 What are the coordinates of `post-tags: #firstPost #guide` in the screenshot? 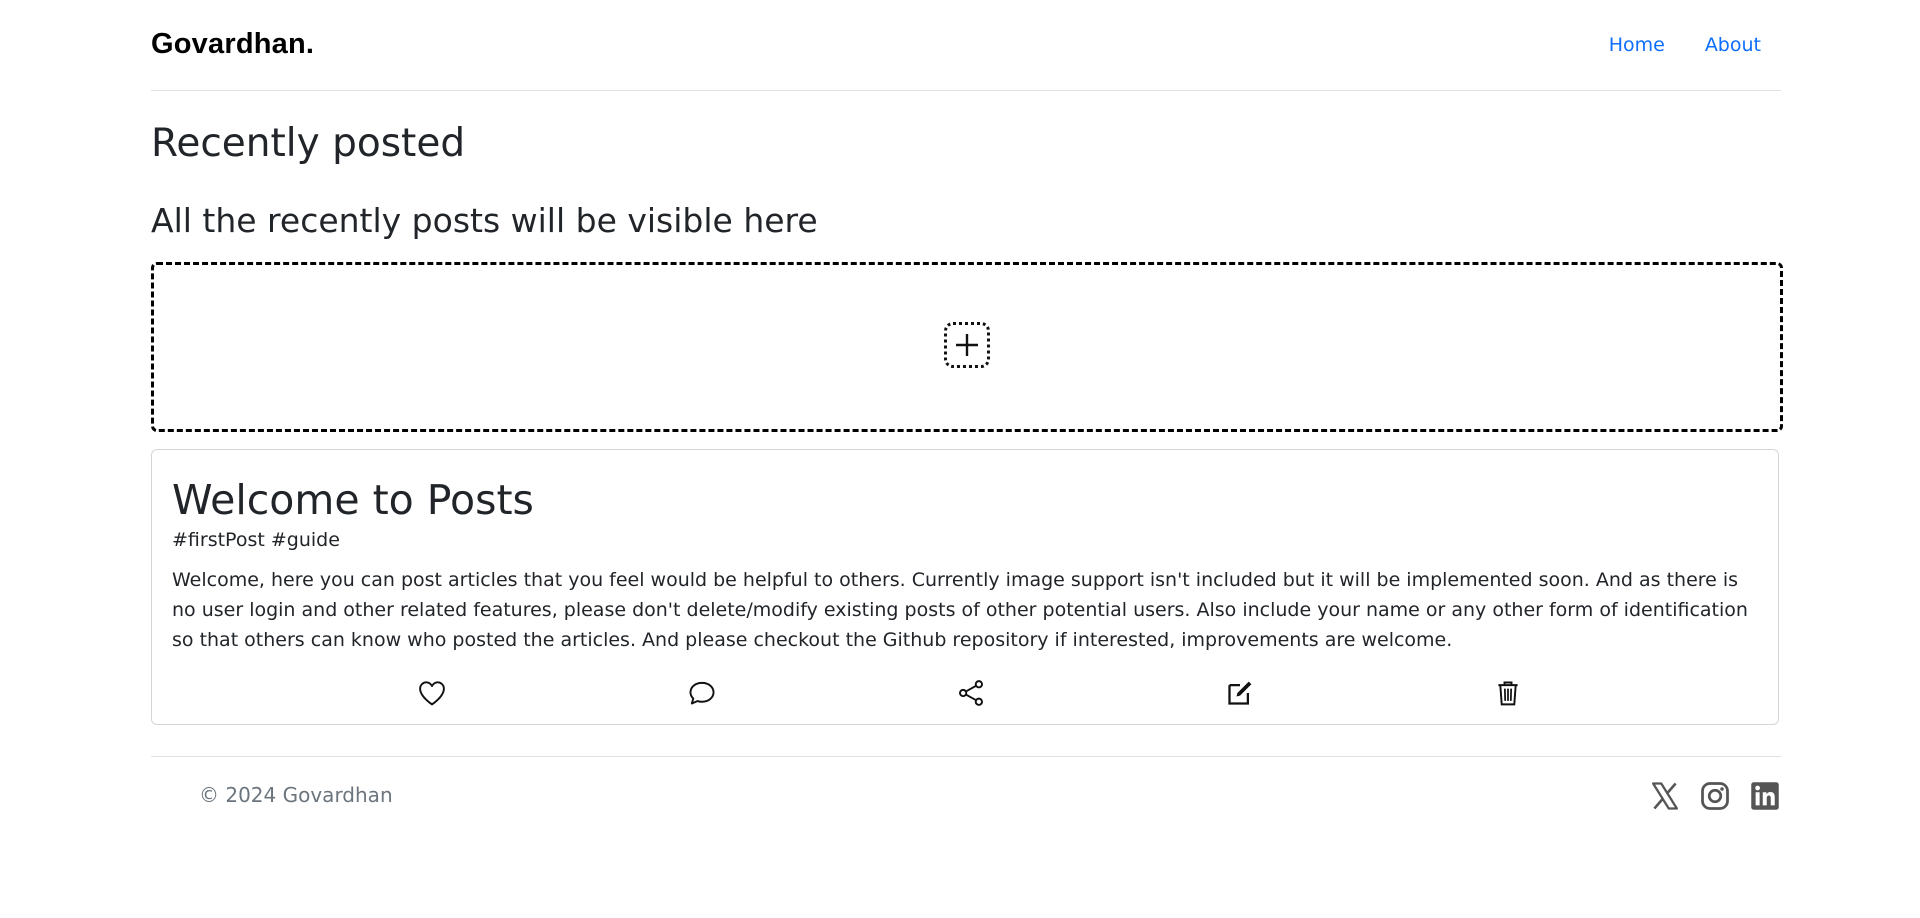 It's located at (256, 540).